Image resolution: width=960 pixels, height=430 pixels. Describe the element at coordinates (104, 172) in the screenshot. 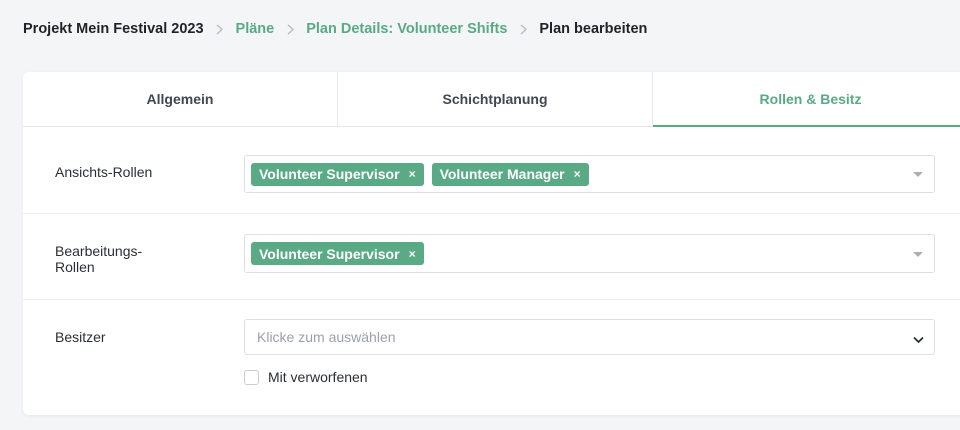

I see `view-roles-label: Ansichts-Rollen` at that location.